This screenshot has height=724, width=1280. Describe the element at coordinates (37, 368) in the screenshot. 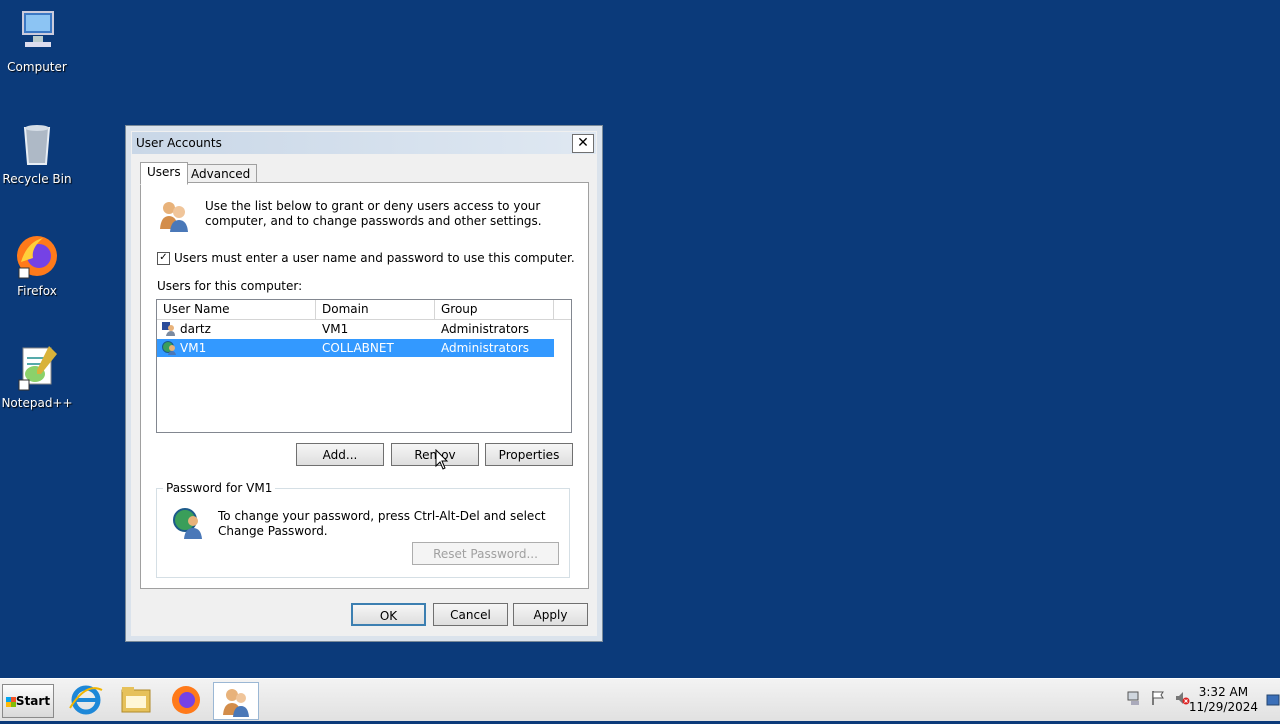

I see `notepadpp-icon` at that location.